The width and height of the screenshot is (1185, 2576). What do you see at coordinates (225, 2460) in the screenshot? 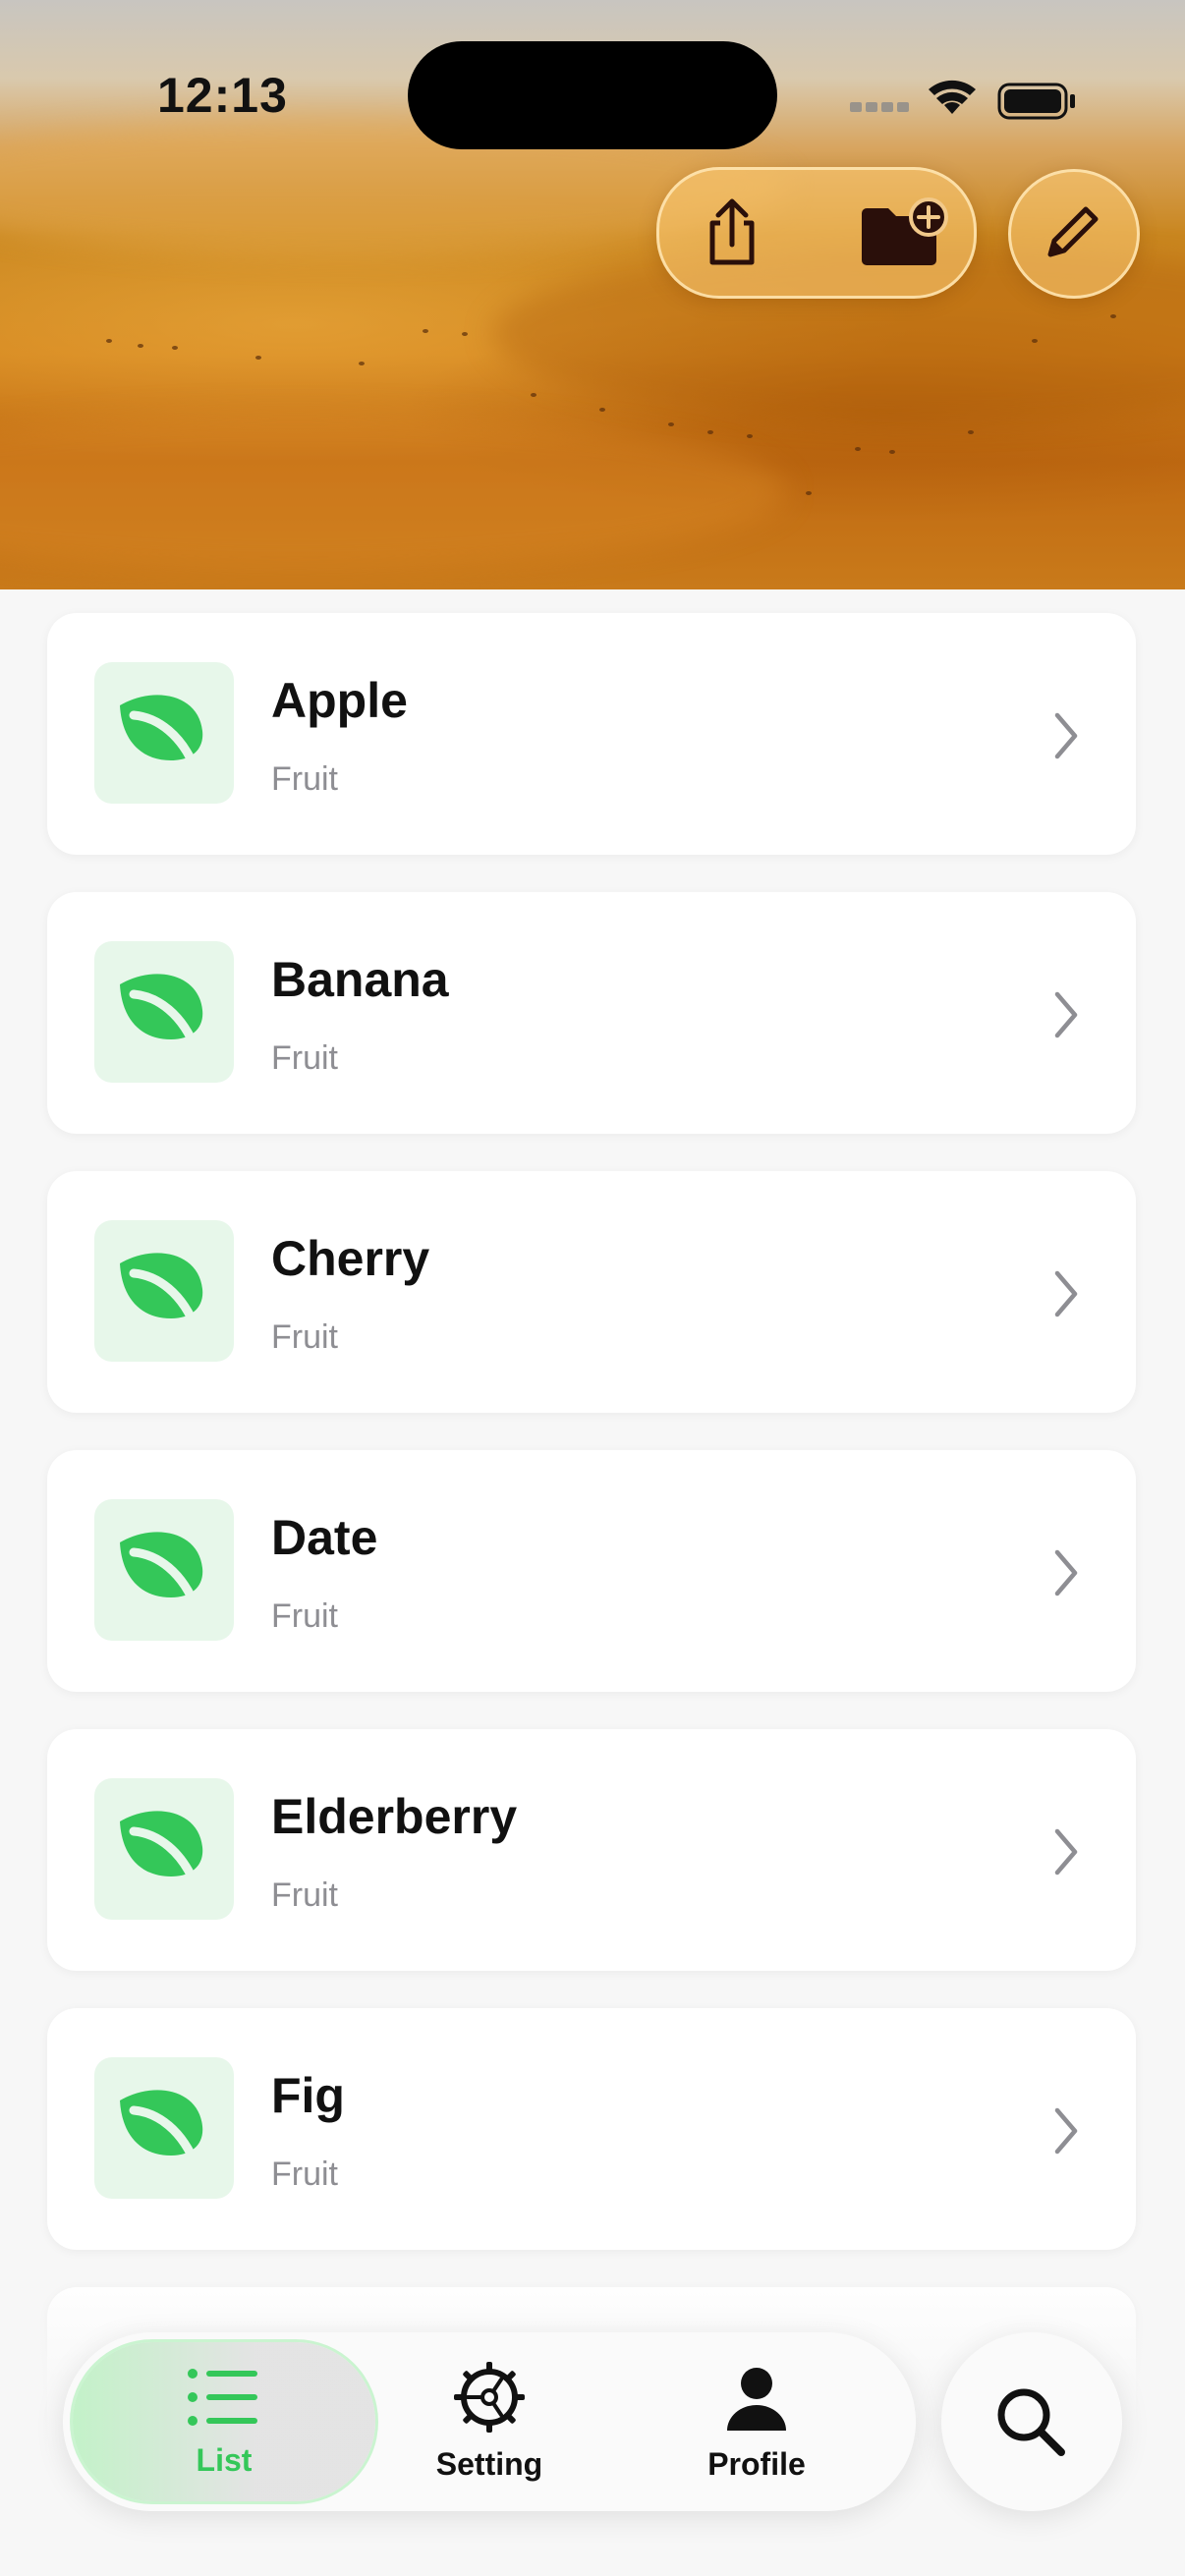
I see `tab-list-label: List` at bounding box center [225, 2460].